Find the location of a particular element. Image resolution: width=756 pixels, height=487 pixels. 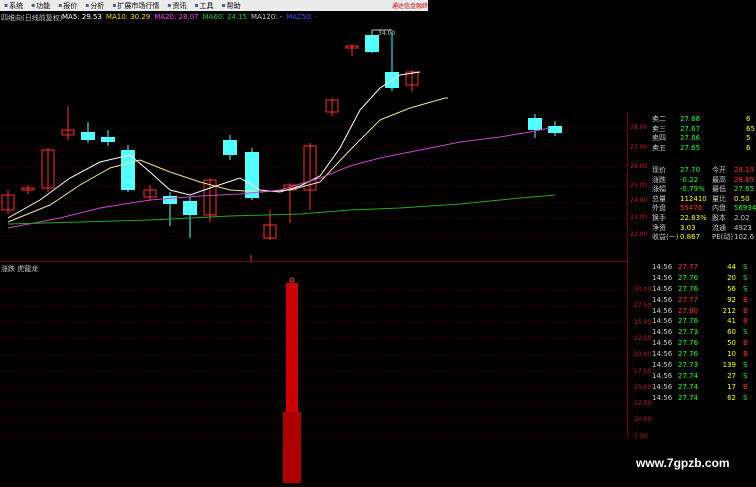

high-value-label: 34.00 is located at coordinates (386, 33).